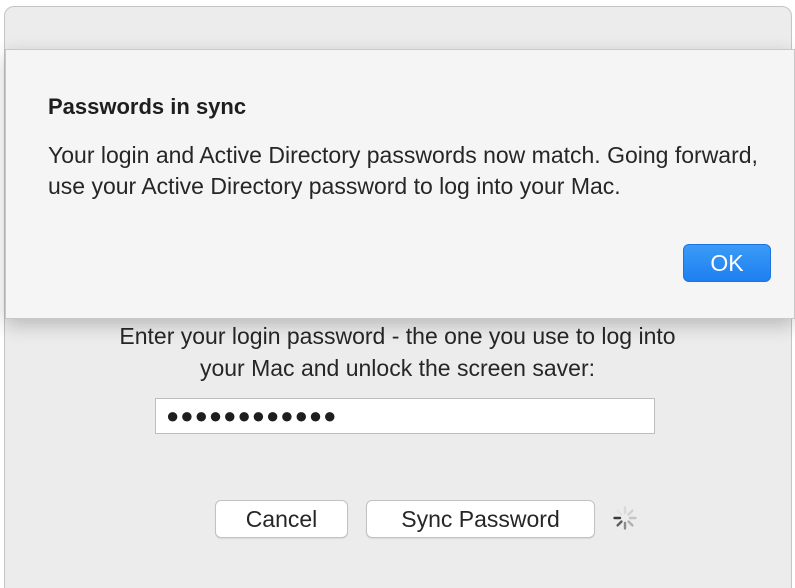 This screenshot has height=588, width=795. What do you see at coordinates (397, 368) in the screenshot?
I see `prompt-line-2: your Mac and unlock the screen saver:` at bounding box center [397, 368].